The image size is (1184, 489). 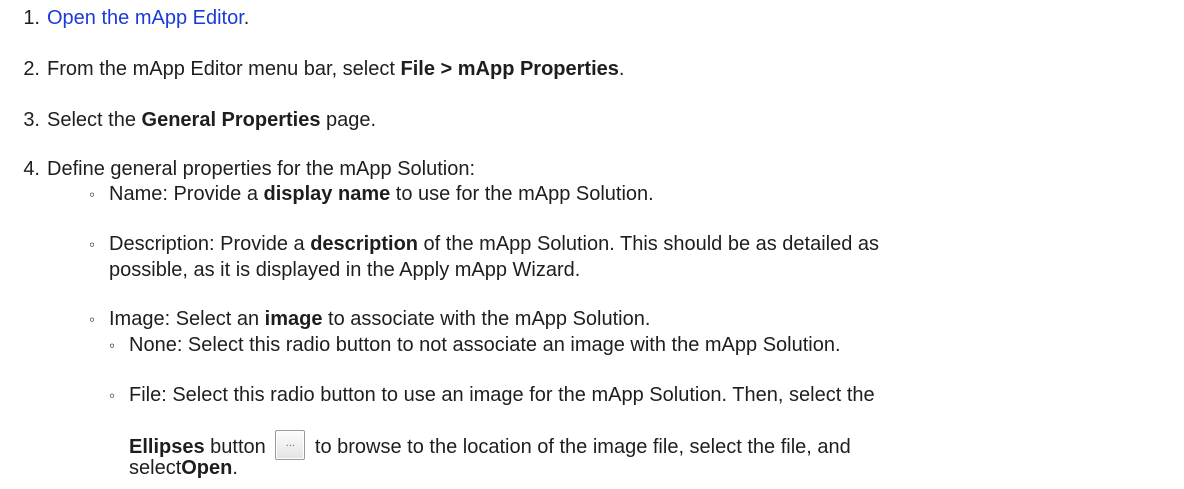 I want to click on item-text: select, so click(x=155, y=468).